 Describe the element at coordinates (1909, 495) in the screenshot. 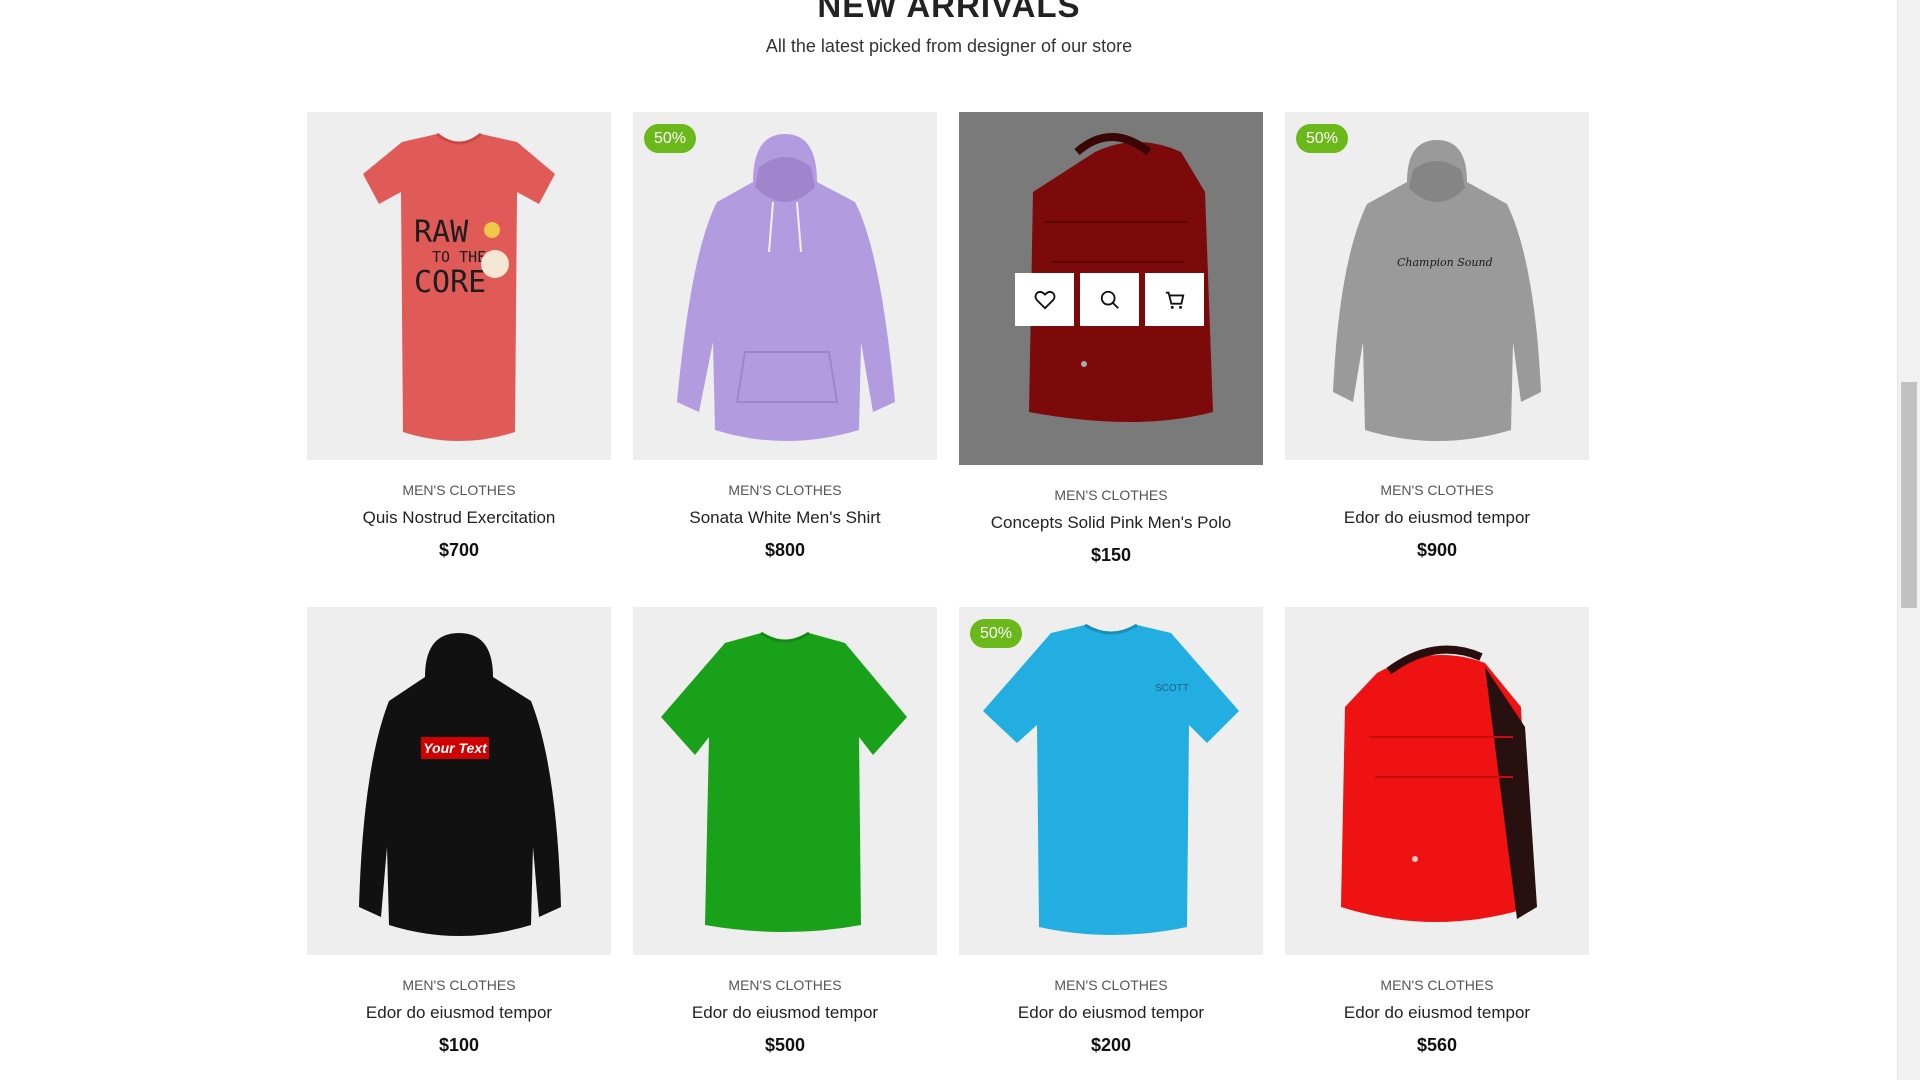

I see `scrollbar-thumb` at that location.